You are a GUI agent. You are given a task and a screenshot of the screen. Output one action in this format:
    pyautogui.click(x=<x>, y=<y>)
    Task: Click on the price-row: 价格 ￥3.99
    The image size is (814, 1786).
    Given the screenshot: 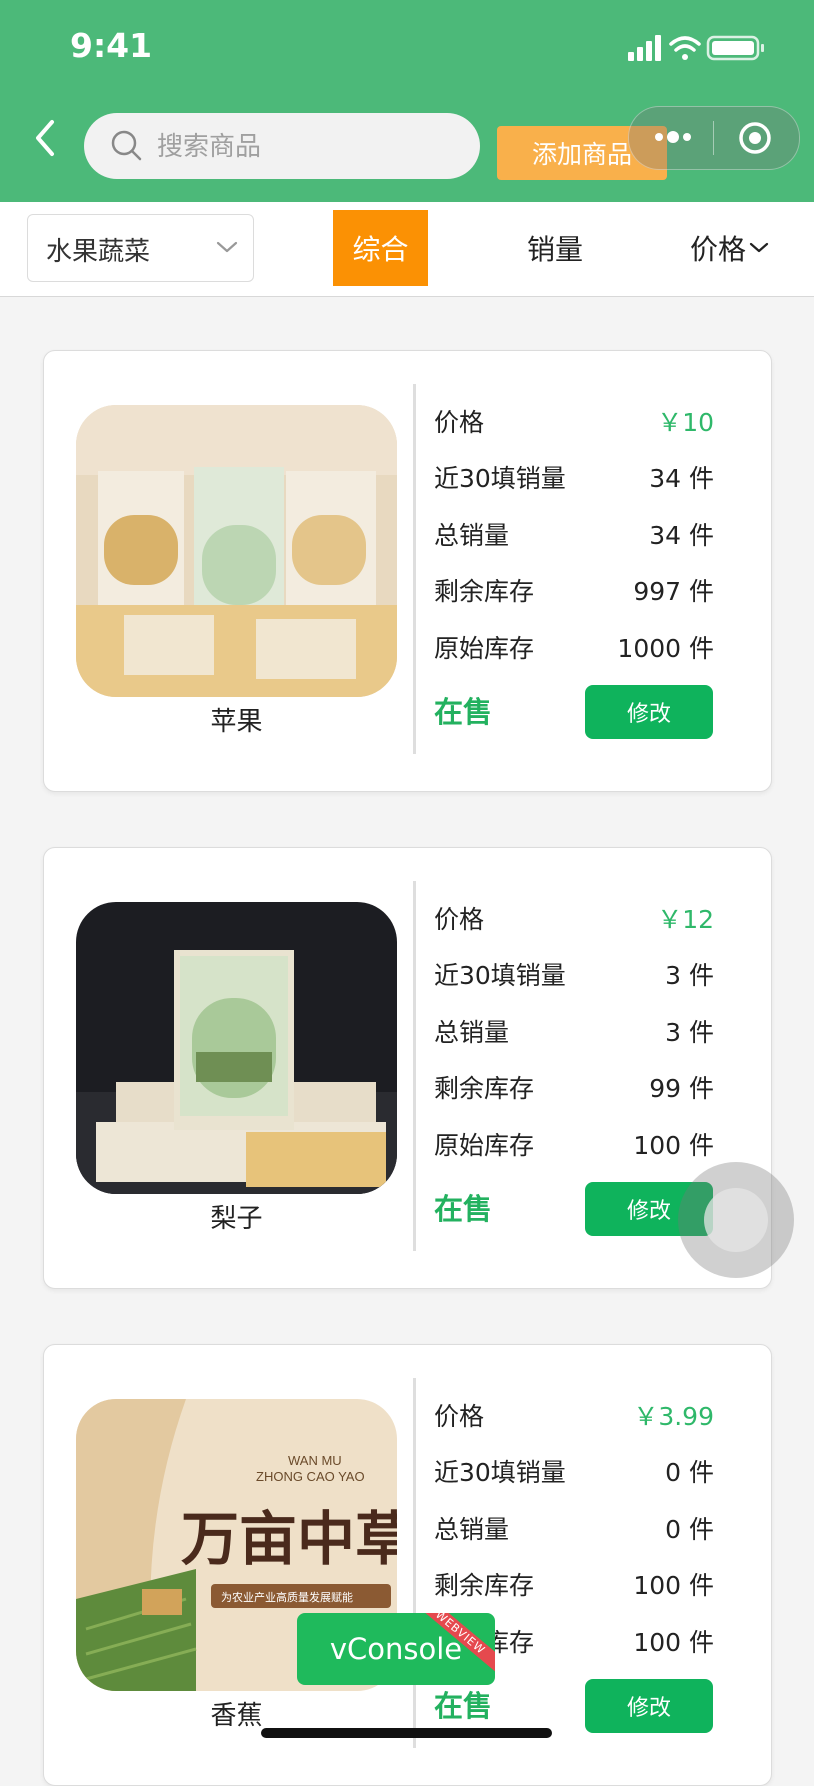 What is the action you would take?
    pyautogui.click(x=574, y=1417)
    